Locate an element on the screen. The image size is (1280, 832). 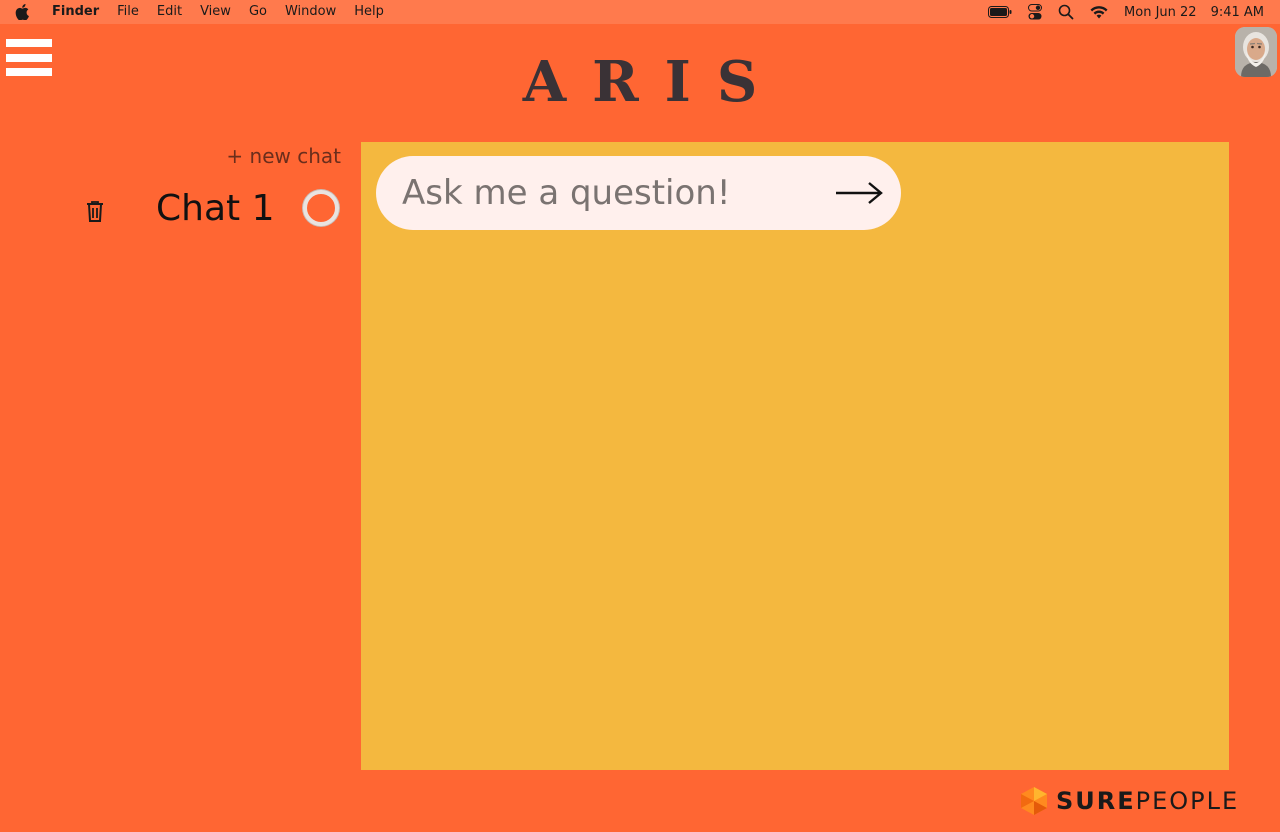
chat-title: Chat 1 is located at coordinates (215, 208).